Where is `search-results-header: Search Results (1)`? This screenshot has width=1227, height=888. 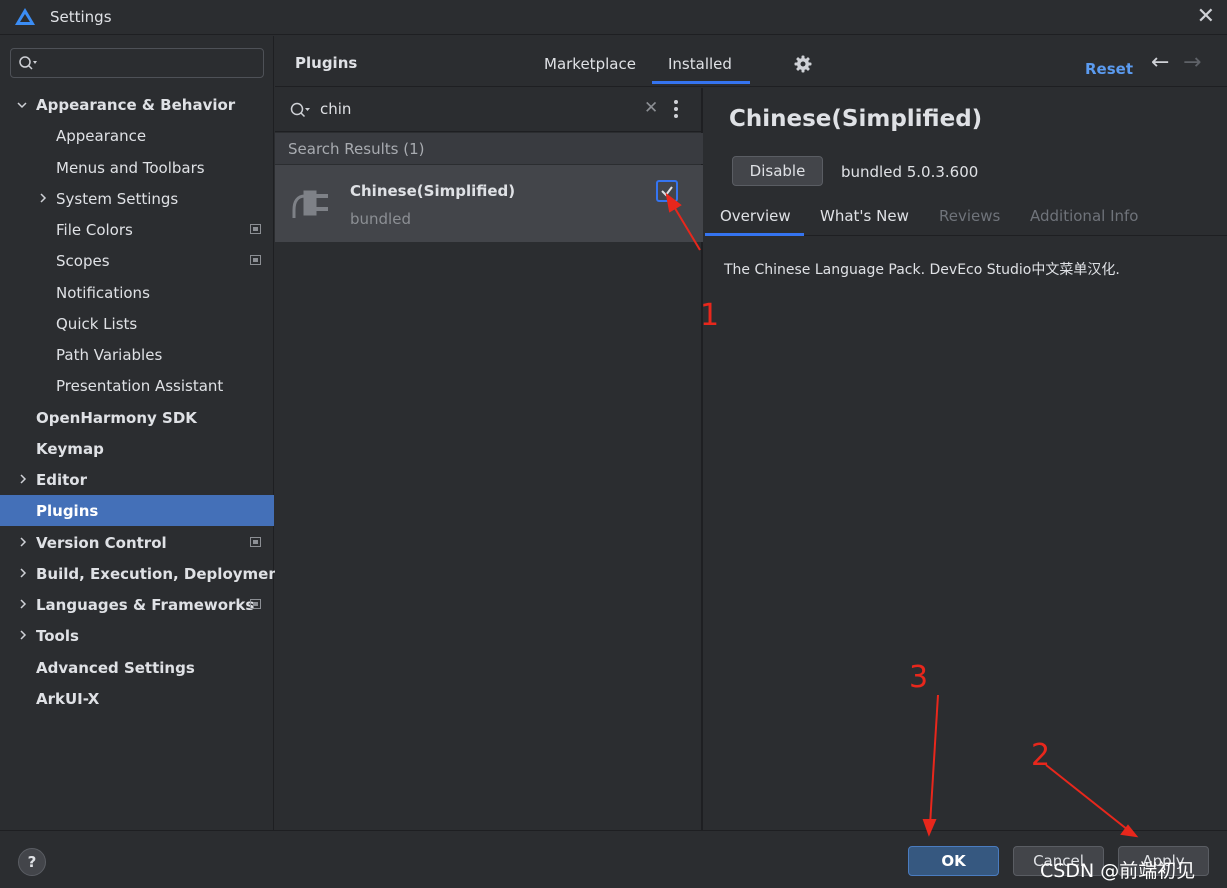
search-results-header: Search Results (1) is located at coordinates (489, 148).